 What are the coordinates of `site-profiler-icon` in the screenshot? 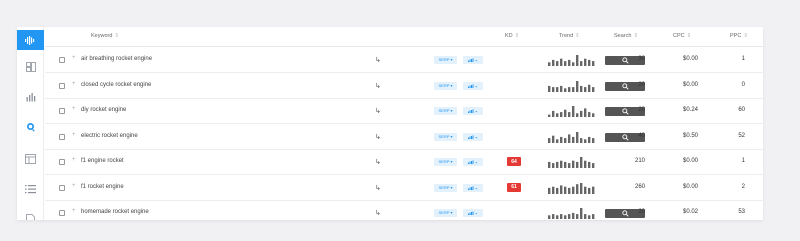 It's located at (30, 159).